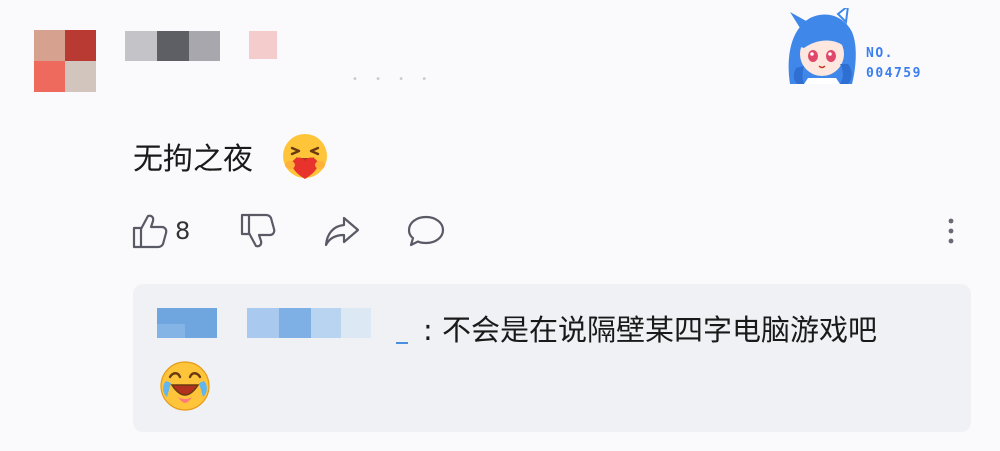 Image resolution: width=1000 pixels, height=451 pixels. I want to click on laughing-cry-emoji, so click(185, 386).